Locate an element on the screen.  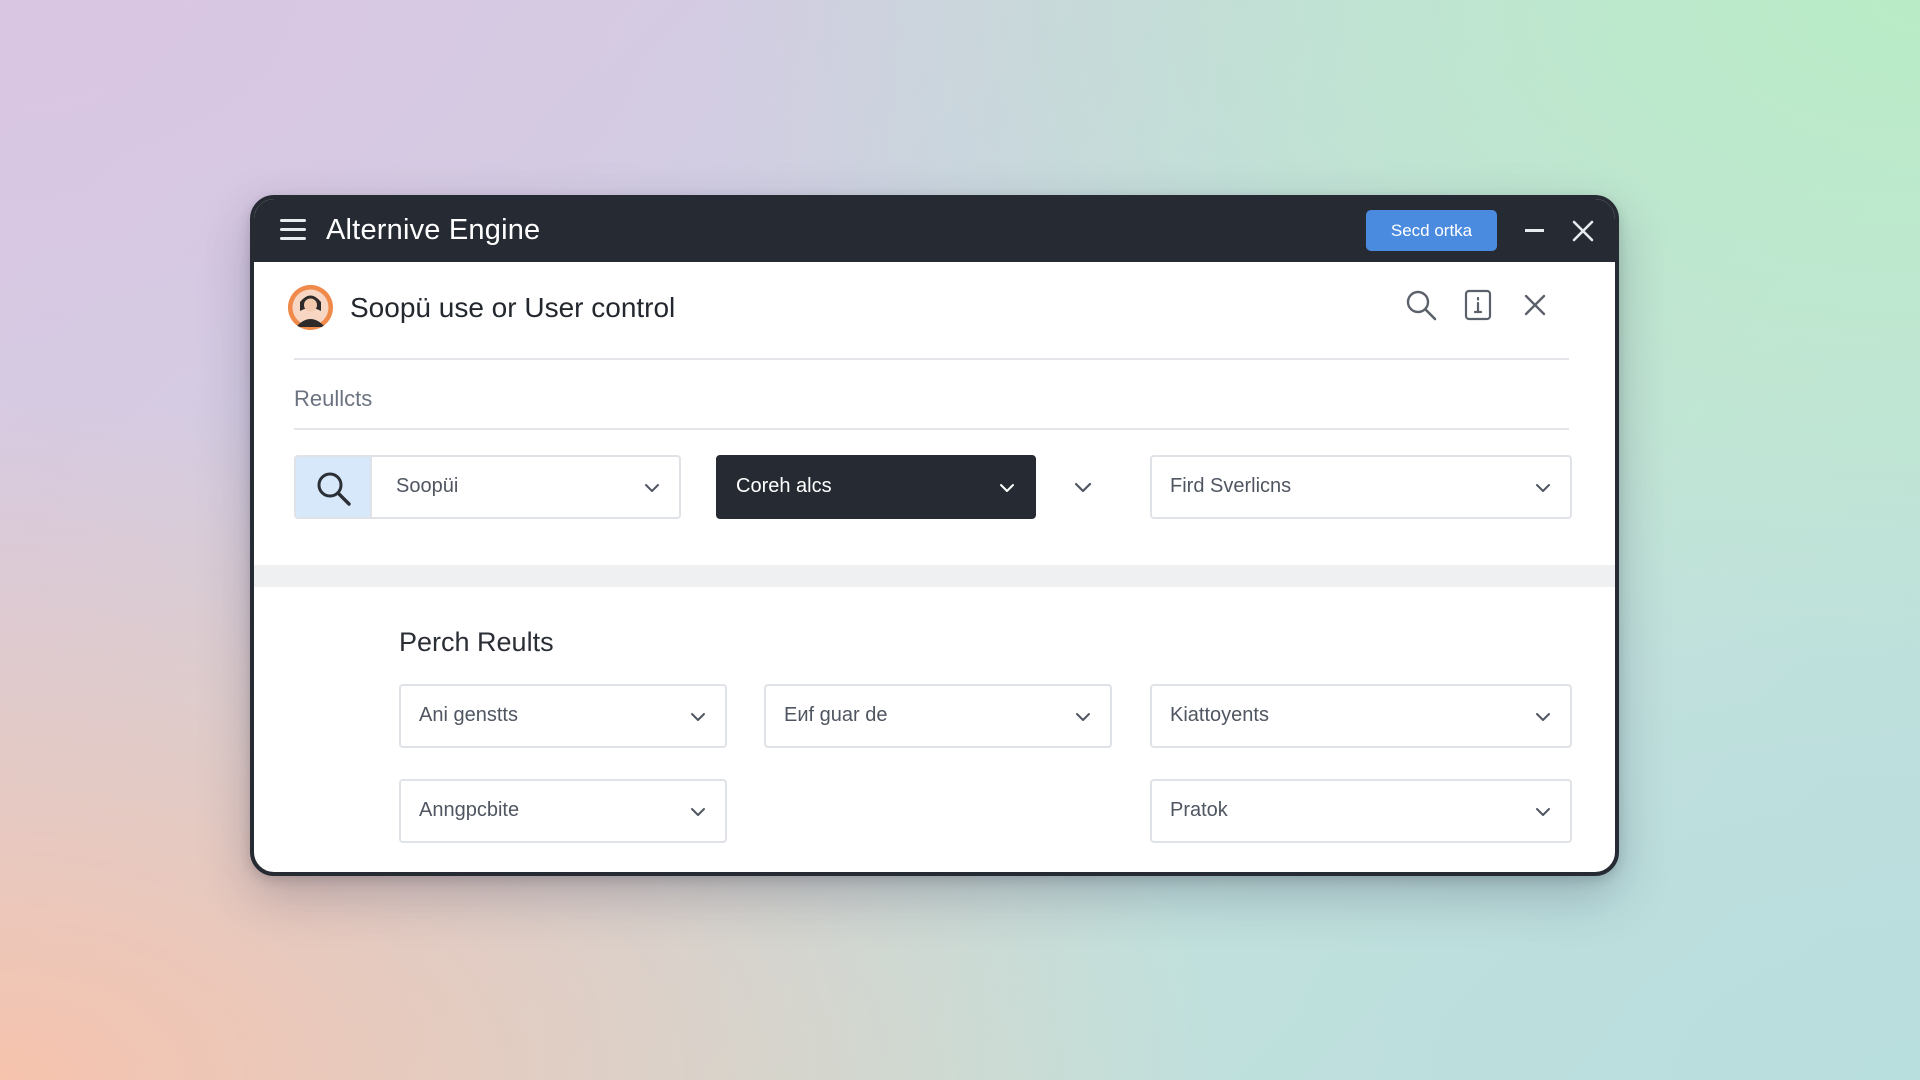
close-icon is located at coordinates (1535, 305).